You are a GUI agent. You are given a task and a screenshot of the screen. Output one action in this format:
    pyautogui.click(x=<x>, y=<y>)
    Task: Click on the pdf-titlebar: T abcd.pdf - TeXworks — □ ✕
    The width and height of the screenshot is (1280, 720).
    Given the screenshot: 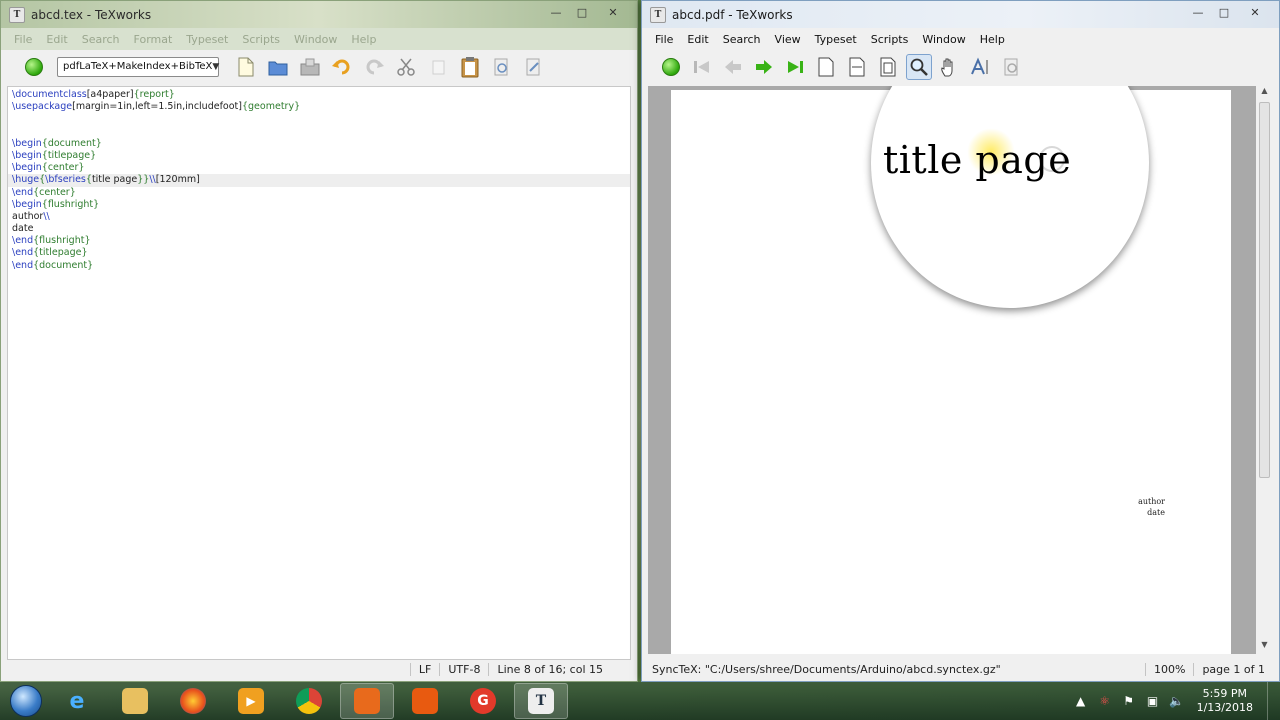 What is the action you would take?
    pyautogui.click(x=960, y=14)
    